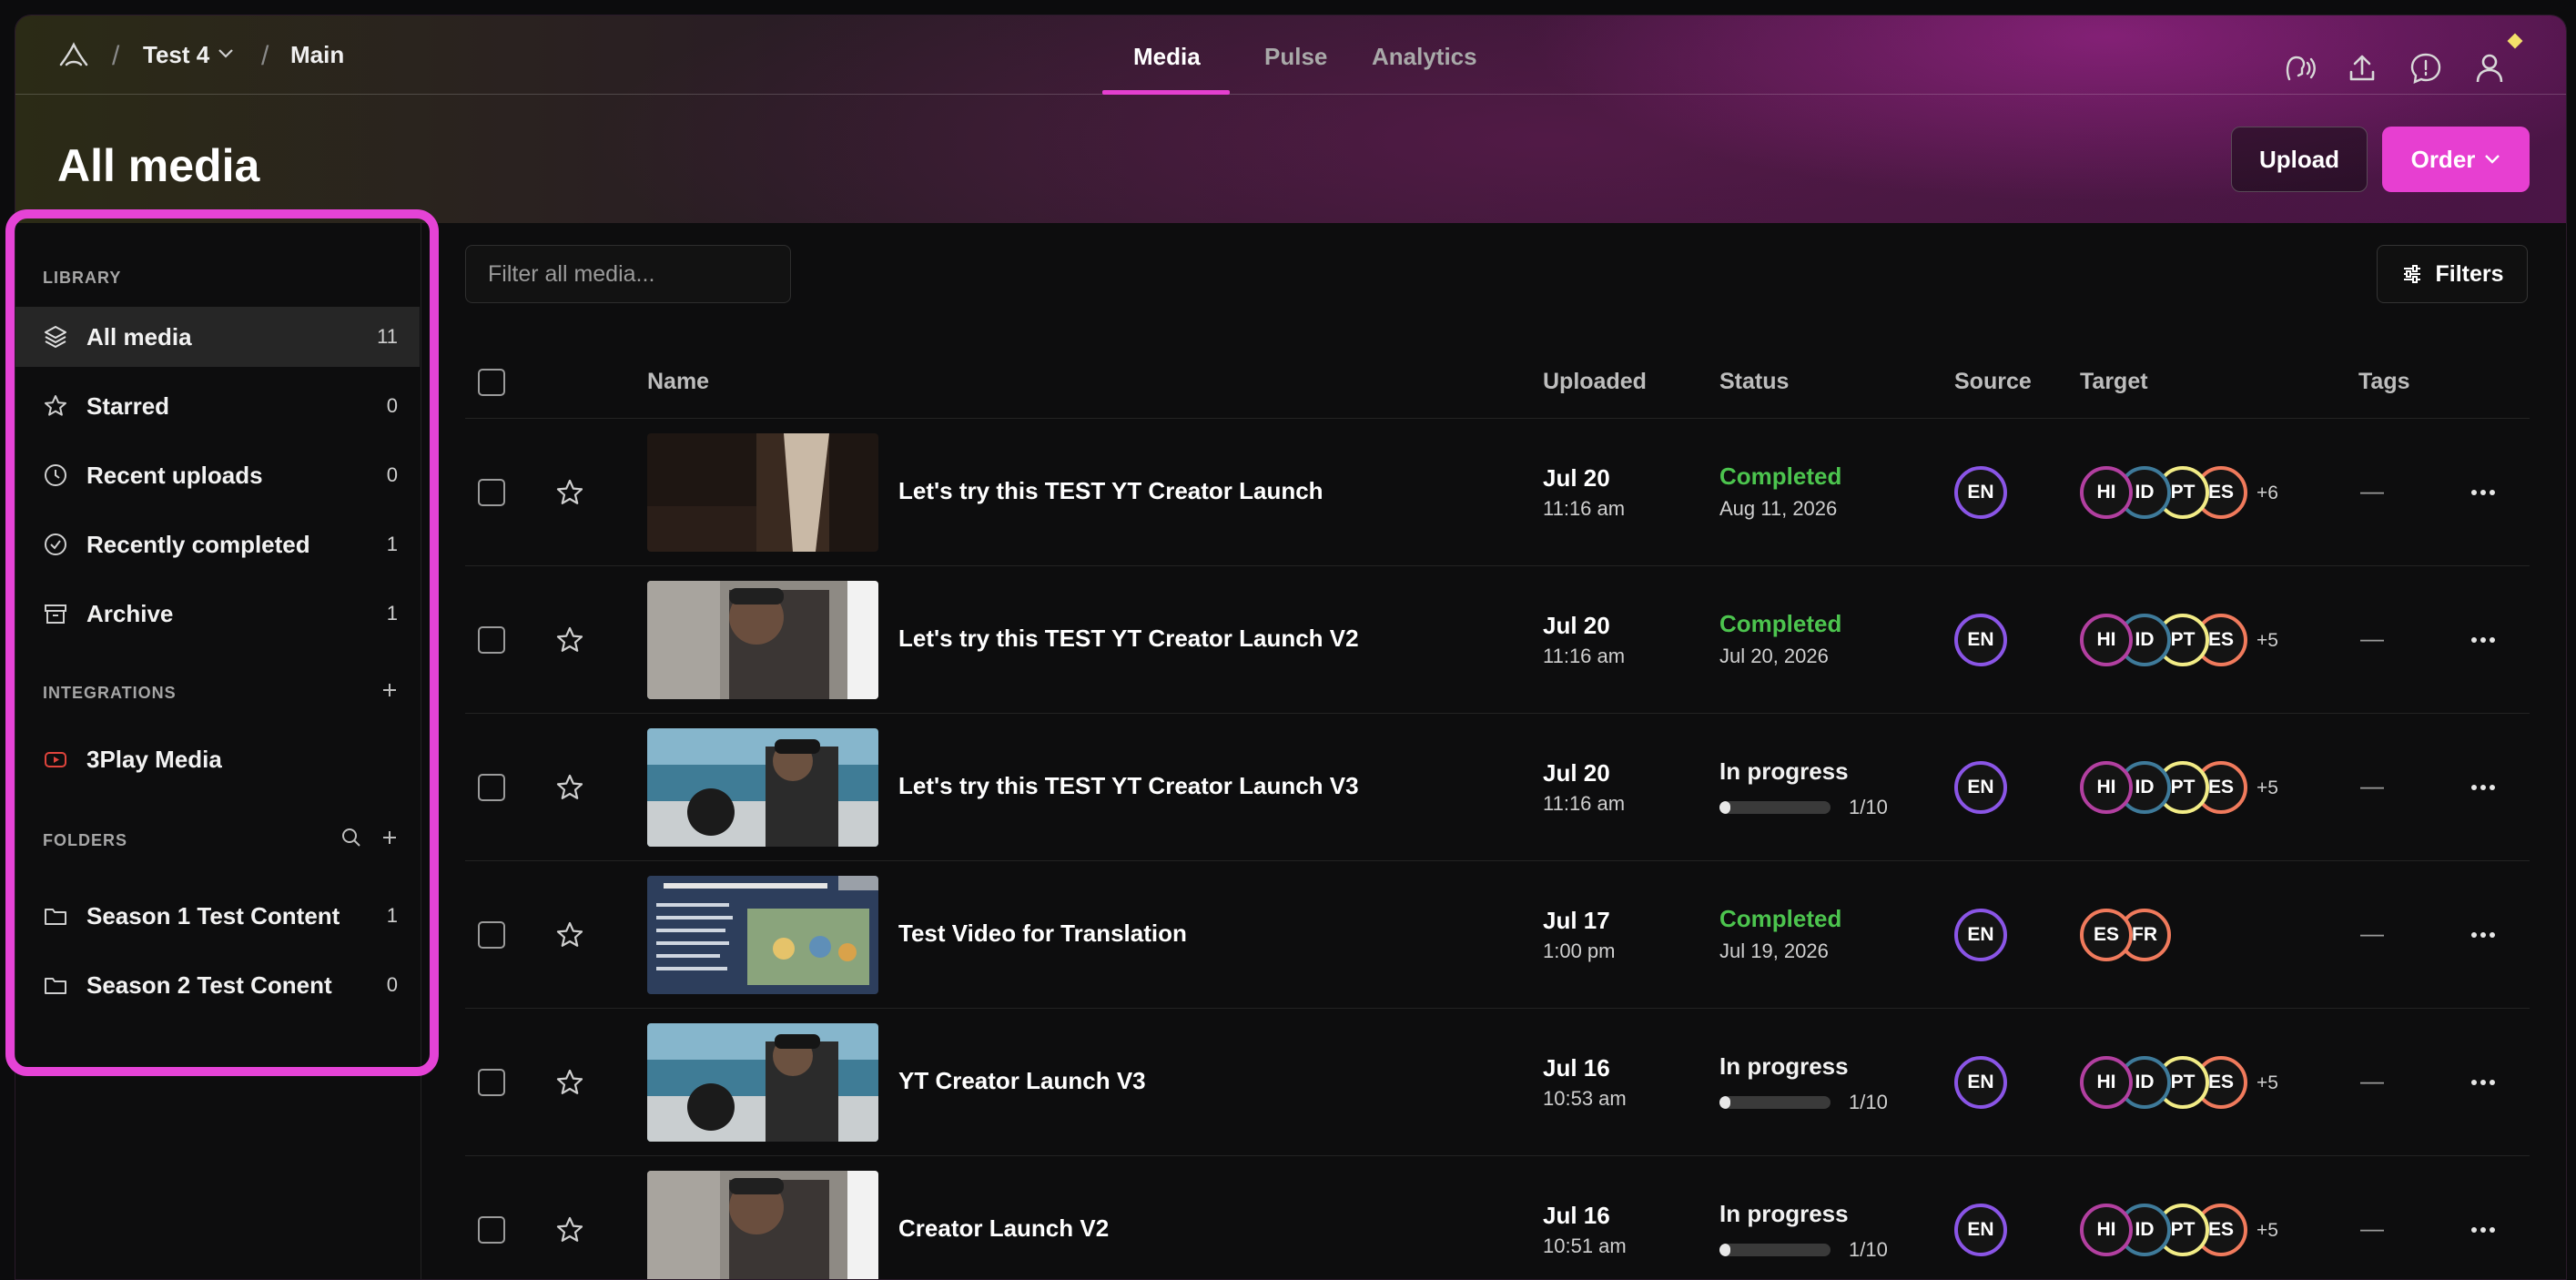 This screenshot has height=1280, width=2576. What do you see at coordinates (678, 382) in the screenshot?
I see `column-header-name: Name` at bounding box center [678, 382].